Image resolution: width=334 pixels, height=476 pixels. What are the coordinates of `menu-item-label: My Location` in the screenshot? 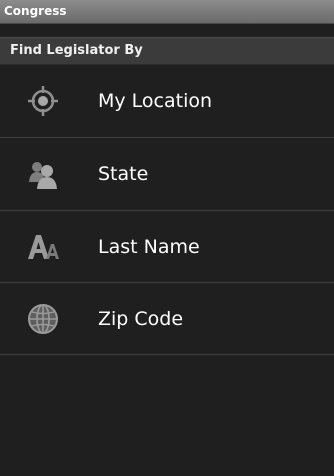 It's located at (155, 101).